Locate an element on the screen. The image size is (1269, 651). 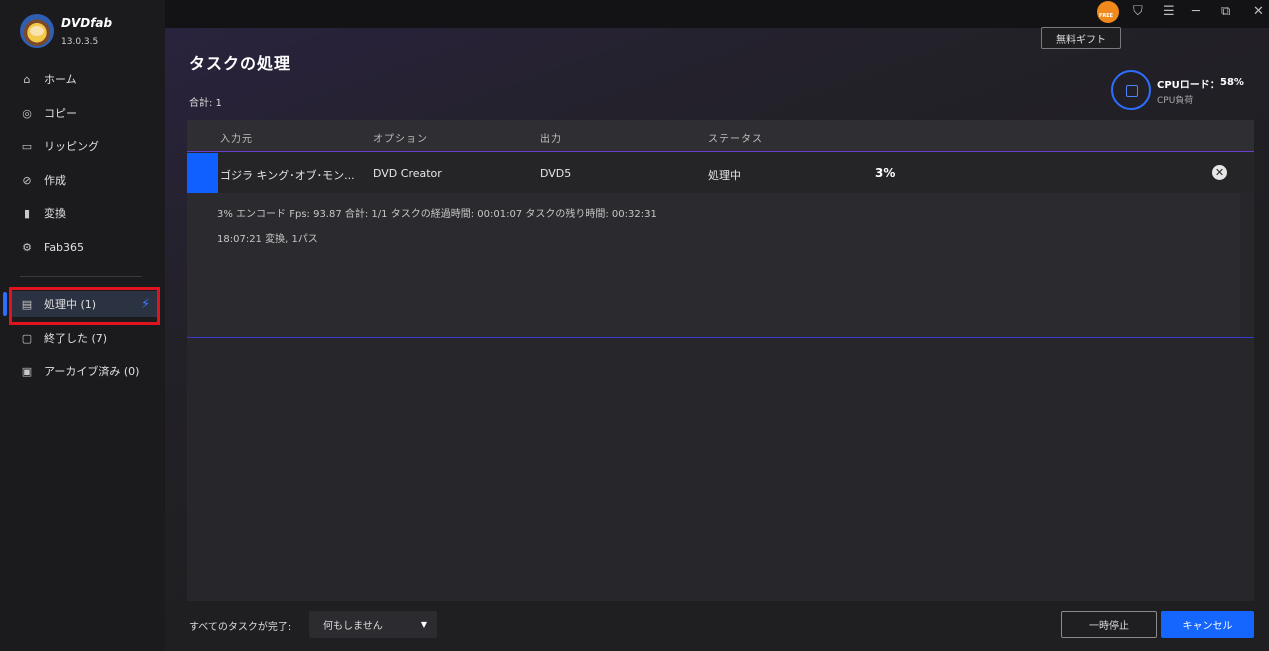
cpu-gauge-icon is located at coordinates (1131, 90).